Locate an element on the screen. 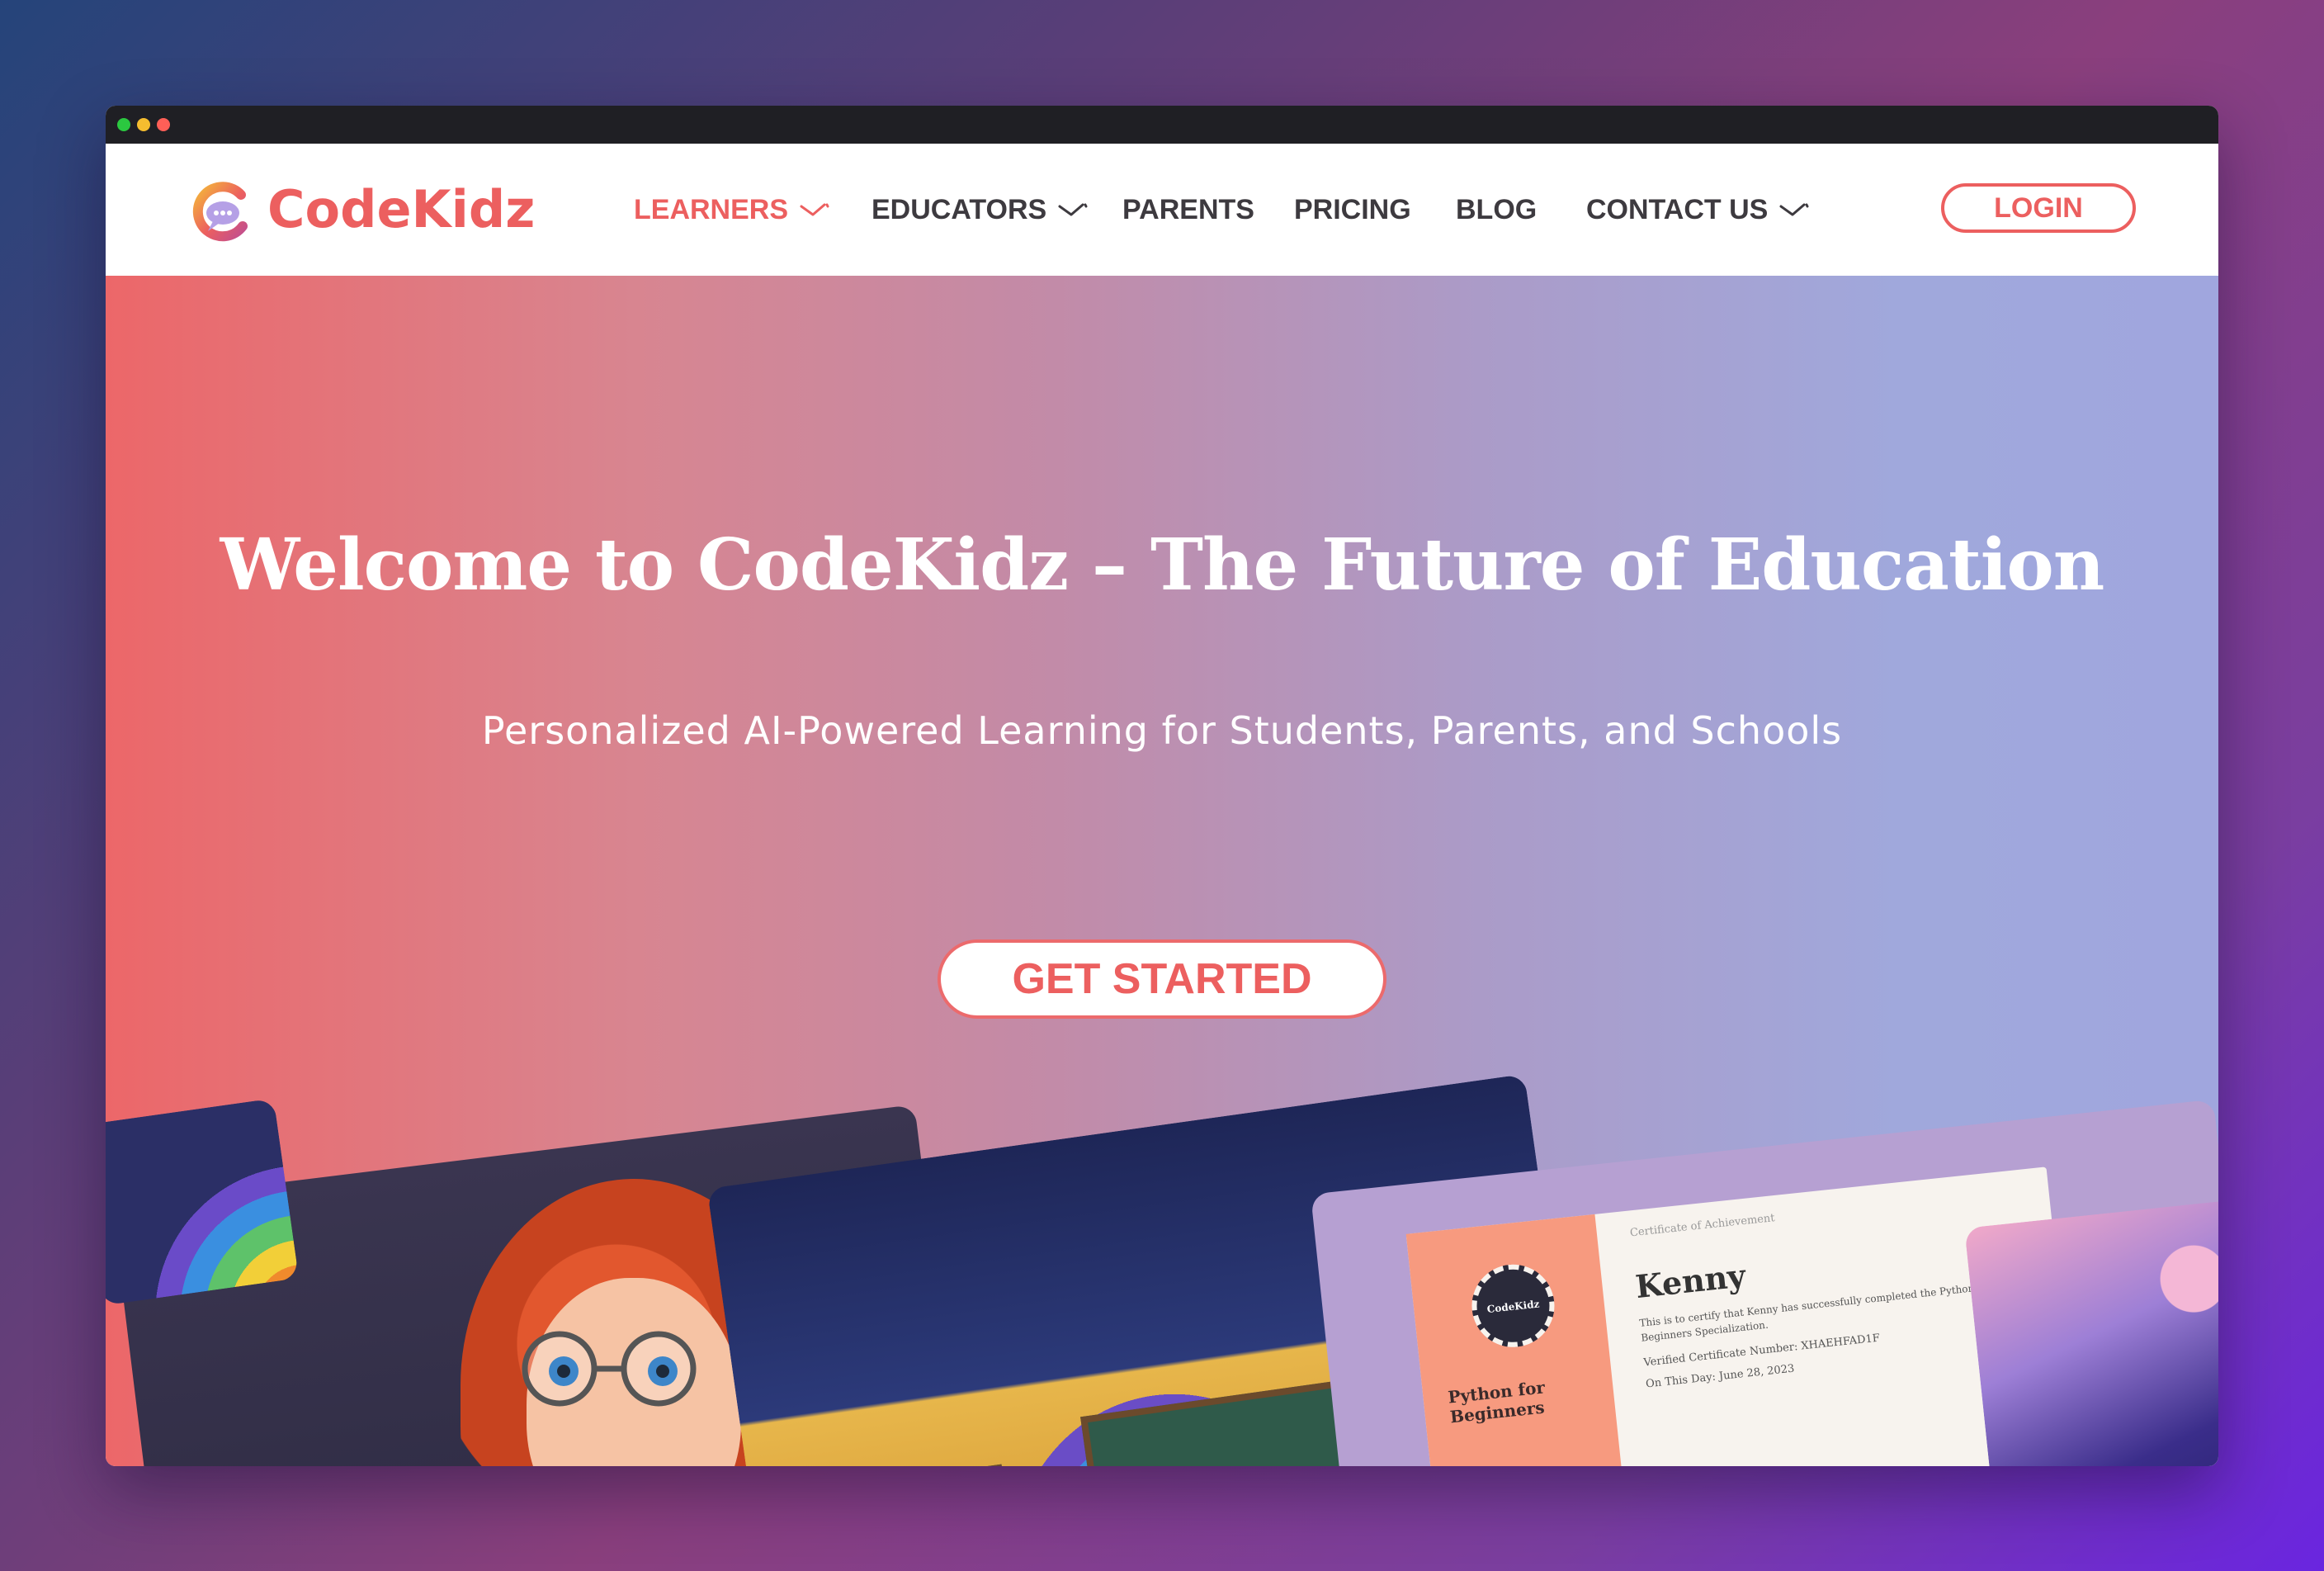 This screenshot has height=1571, width=2324. codekidz-logo-icon is located at coordinates (221, 211).